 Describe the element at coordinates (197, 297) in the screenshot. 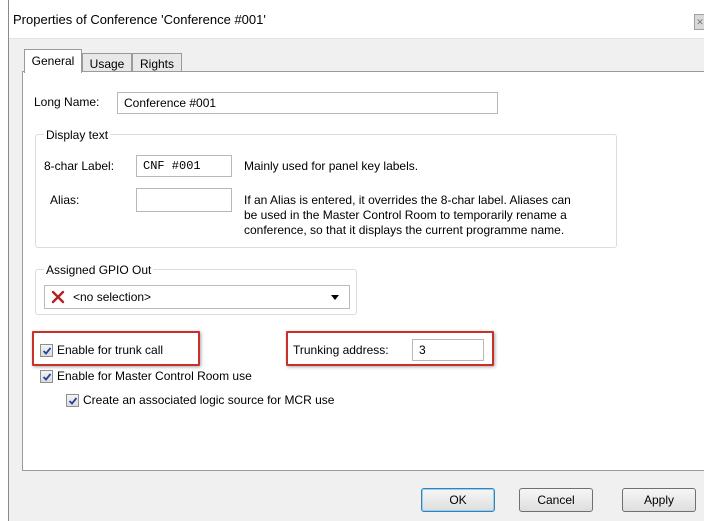

I see `gpio-dropdown: <no selection>` at that location.